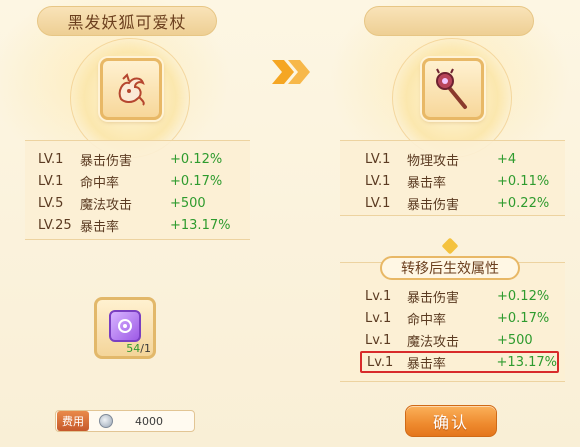 The image size is (580, 447). I want to click on target-item-slot, so click(453, 89).